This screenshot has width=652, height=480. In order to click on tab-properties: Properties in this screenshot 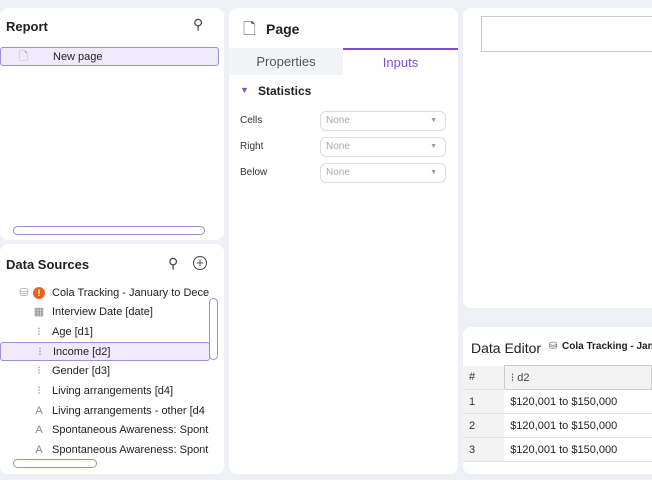, I will do `click(286, 61)`.